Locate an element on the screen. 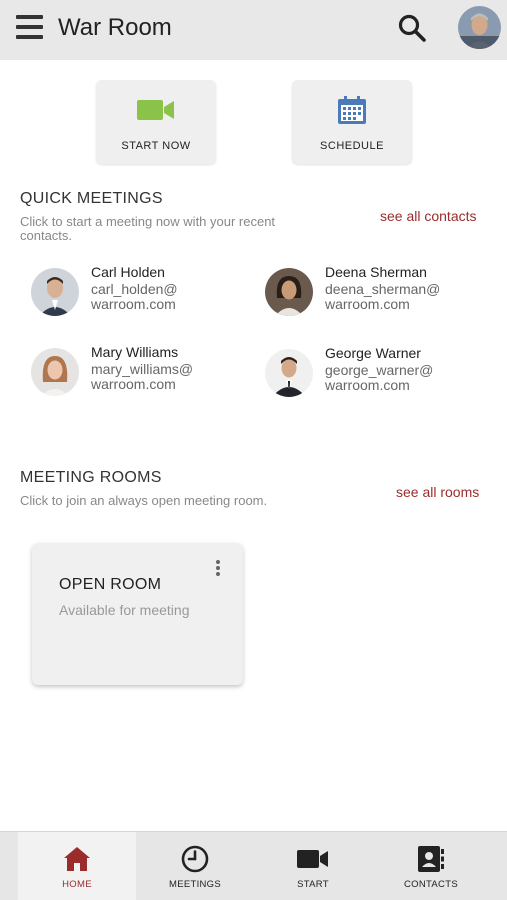  nav-home: HOME is located at coordinates (77, 866).